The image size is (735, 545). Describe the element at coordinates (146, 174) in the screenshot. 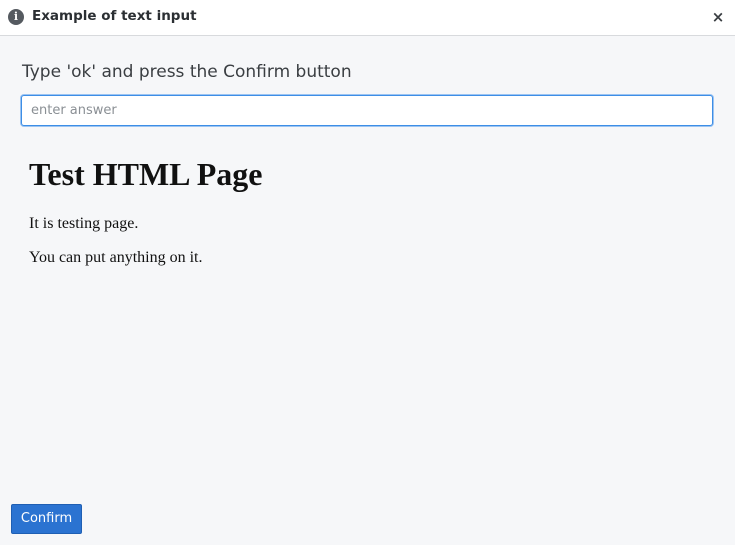

I see `page-heading: Test HTML Page` at that location.